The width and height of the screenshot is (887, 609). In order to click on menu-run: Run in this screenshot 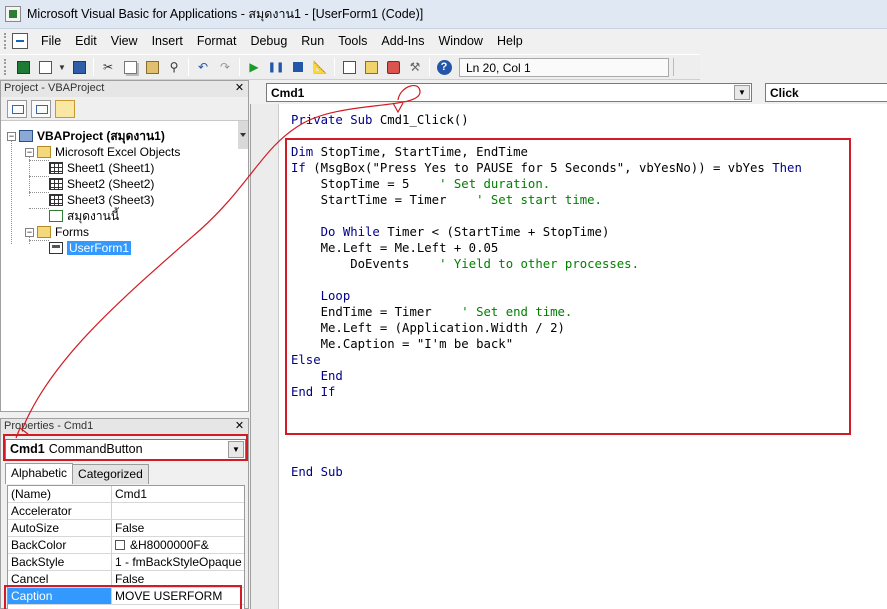, I will do `click(312, 41)`.